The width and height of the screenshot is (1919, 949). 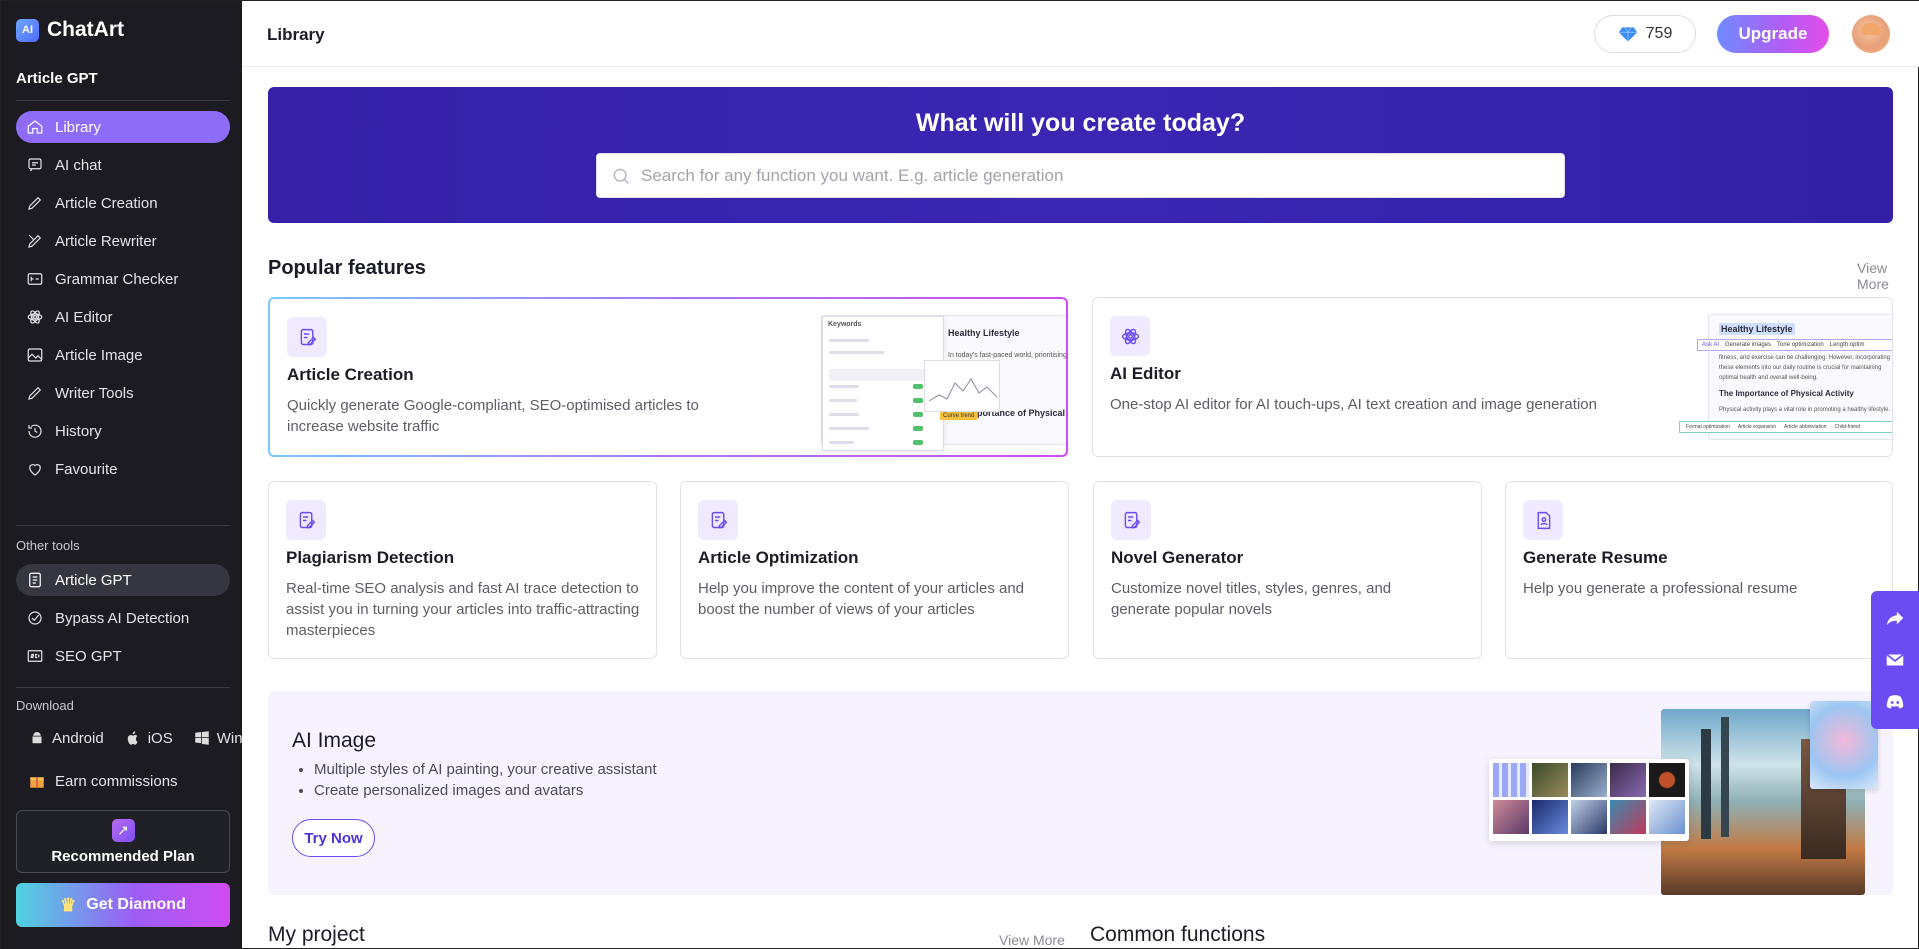 What do you see at coordinates (1091, 175) in the screenshot?
I see `search-input` at bounding box center [1091, 175].